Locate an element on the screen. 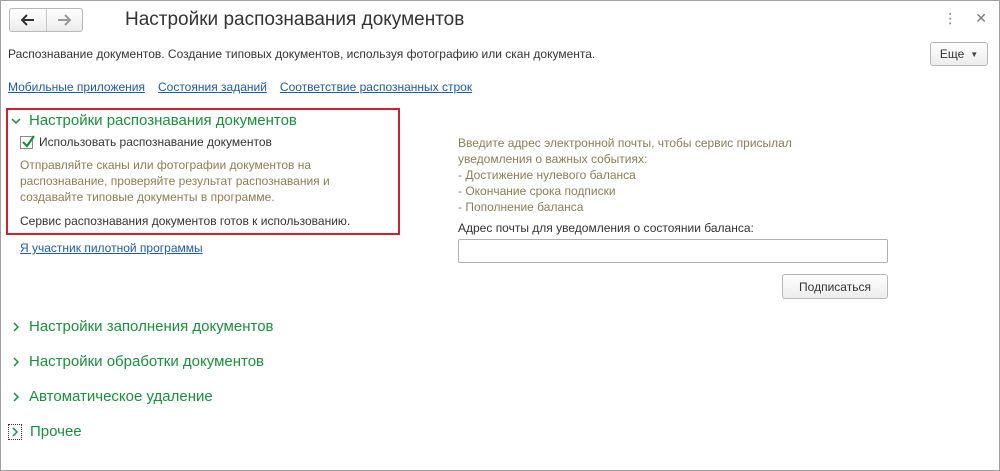 This screenshot has height=471, width=1000. group-title: Настройки обработки документов is located at coordinates (147, 361).